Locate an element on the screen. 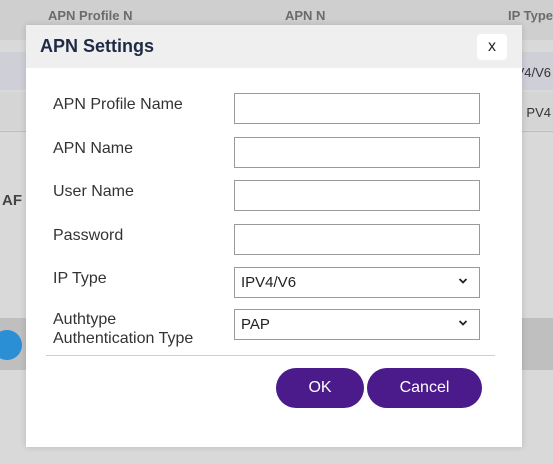 The height and width of the screenshot is (464, 553). ip-type-select: IPV4/V6 is located at coordinates (357, 282).